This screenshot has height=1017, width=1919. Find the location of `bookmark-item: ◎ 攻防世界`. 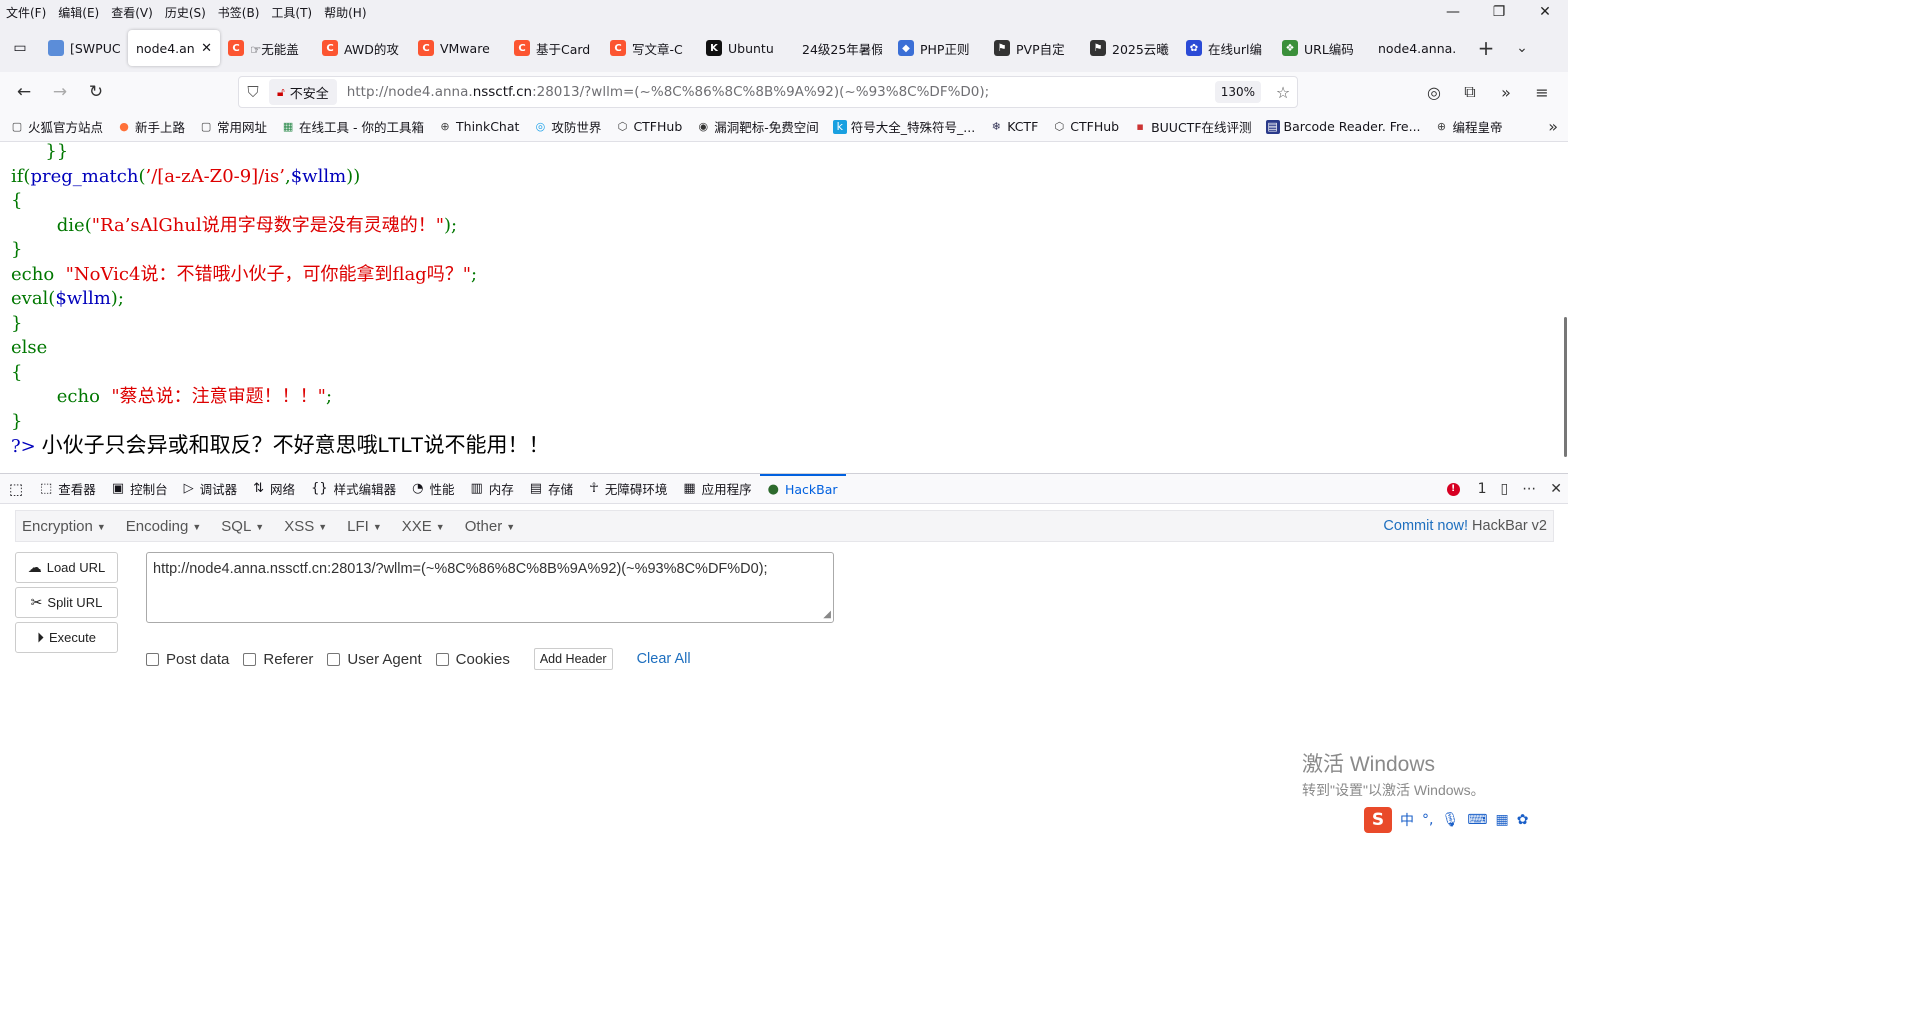

bookmark-item: ◎ 攻防世界 is located at coordinates (567, 126).